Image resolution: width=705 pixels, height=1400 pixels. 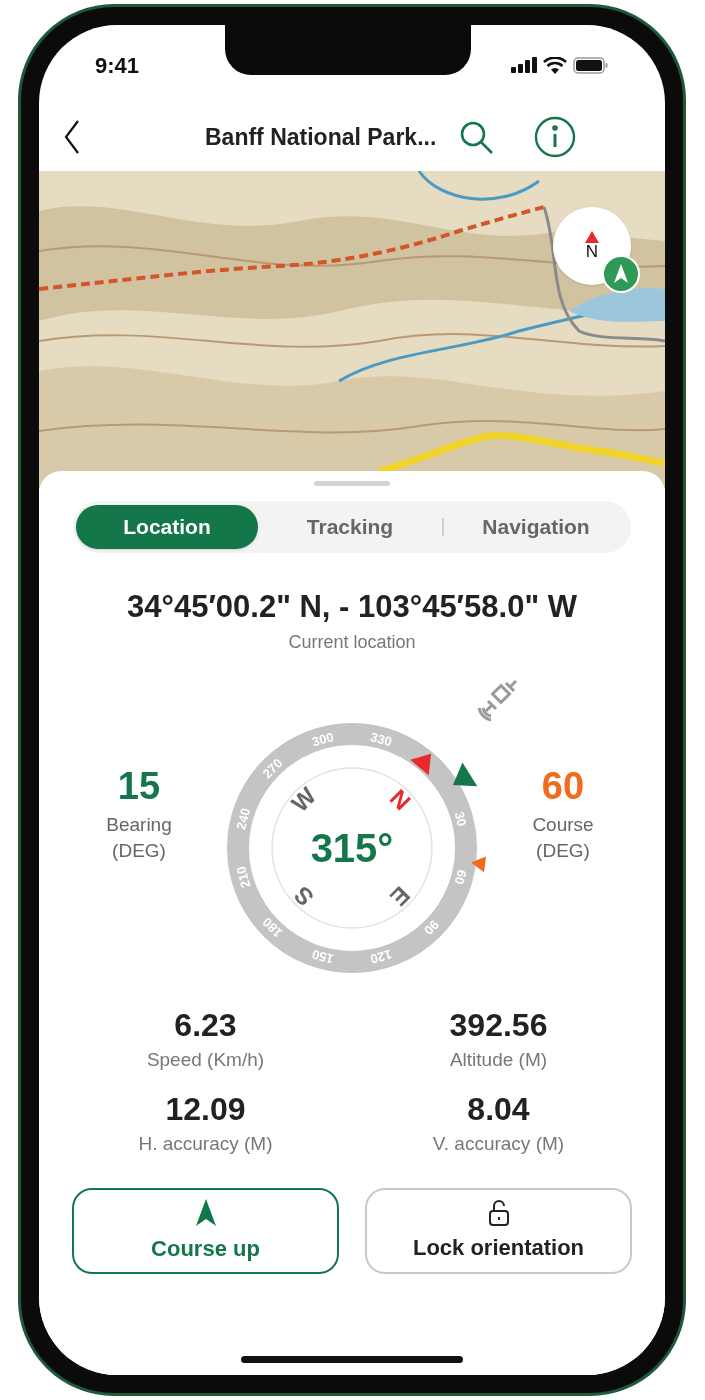 What do you see at coordinates (460, 818) in the screenshot?
I see `dial-label: 30` at bounding box center [460, 818].